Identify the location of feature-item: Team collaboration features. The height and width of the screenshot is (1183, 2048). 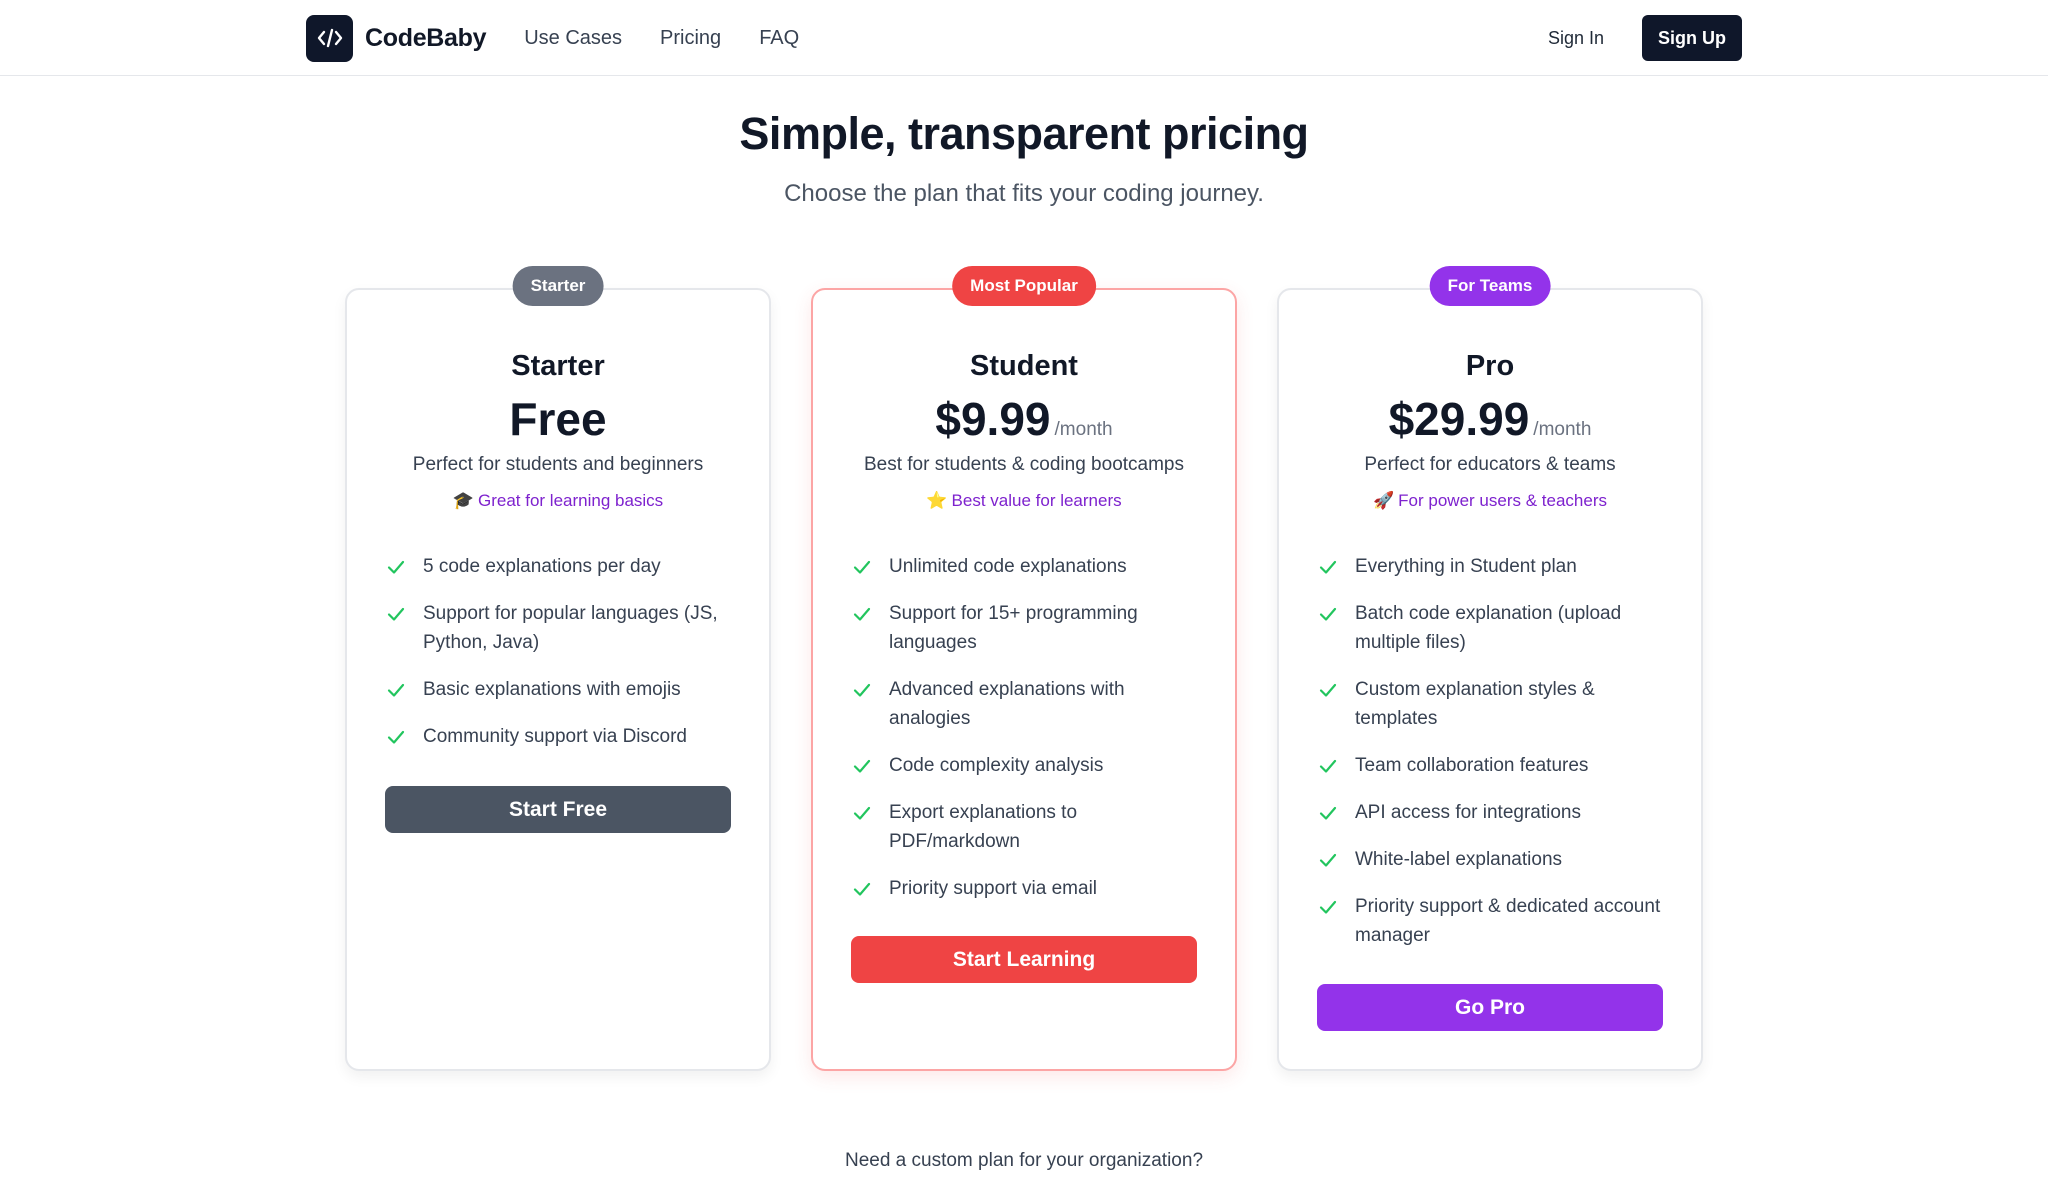
(1490, 765).